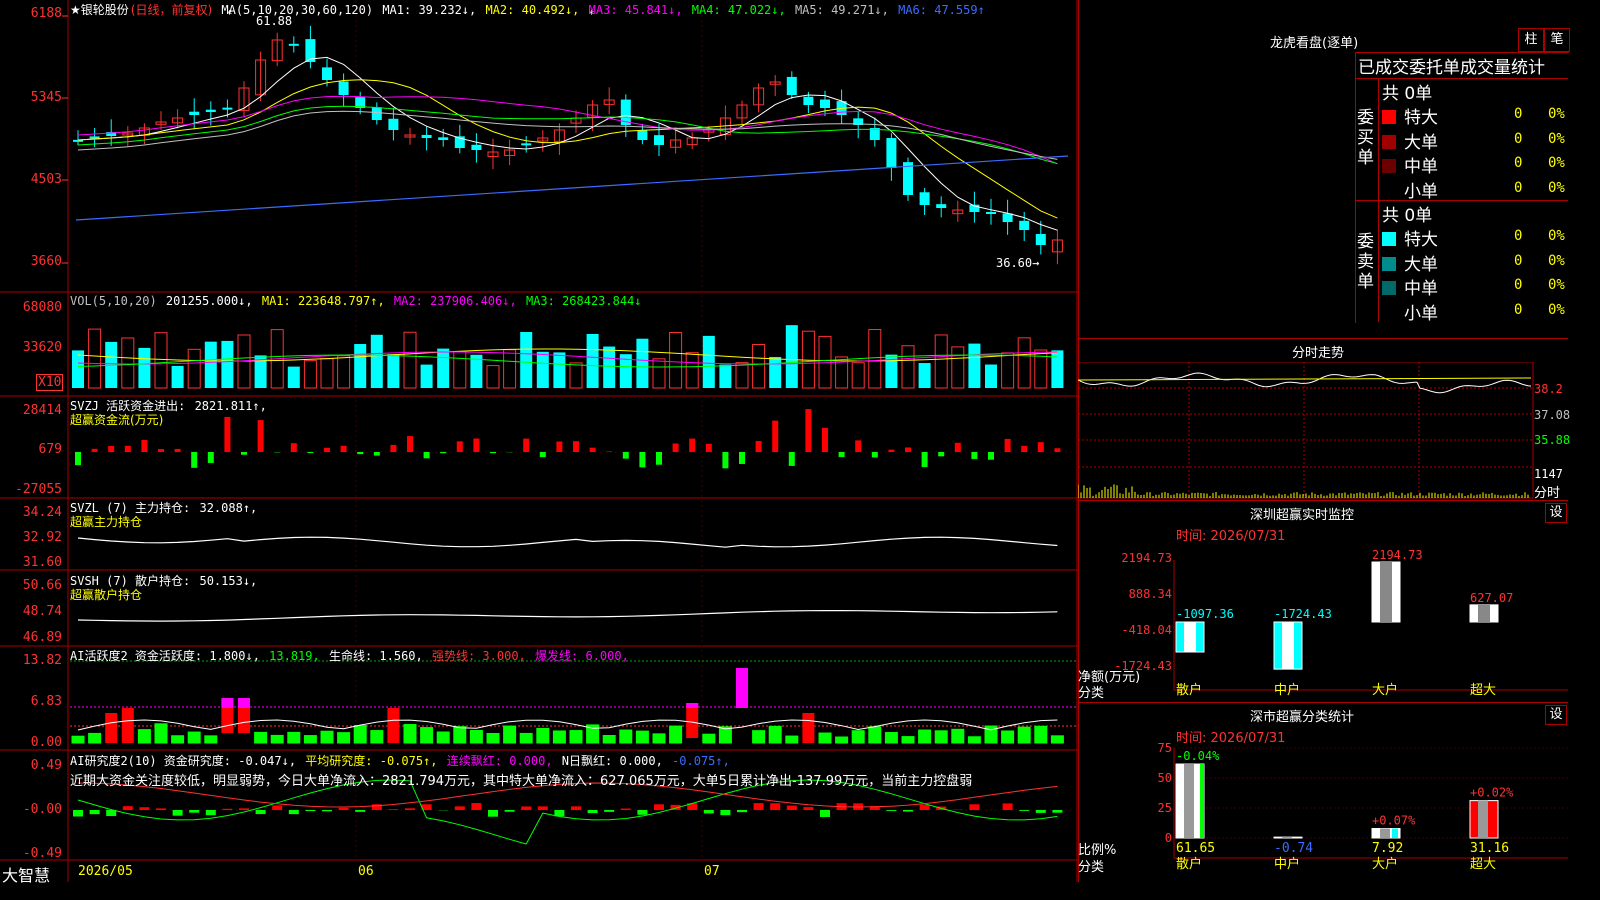 The height and width of the screenshot is (900, 1600). I want to click on price-tick: 5345, so click(46, 97).